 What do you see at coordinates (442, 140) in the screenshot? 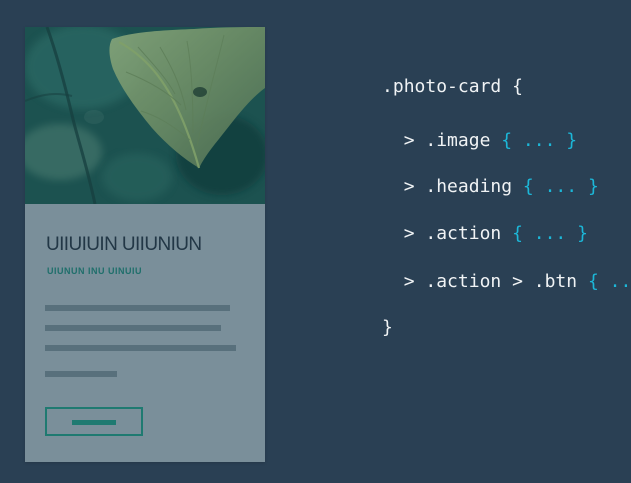
I see `code-text: > .image` at bounding box center [442, 140].